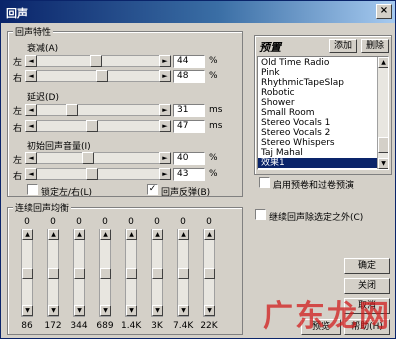 The width and height of the screenshot is (396, 339). What do you see at coordinates (102, 76) in the screenshot?
I see `decay-right-thumb` at bounding box center [102, 76].